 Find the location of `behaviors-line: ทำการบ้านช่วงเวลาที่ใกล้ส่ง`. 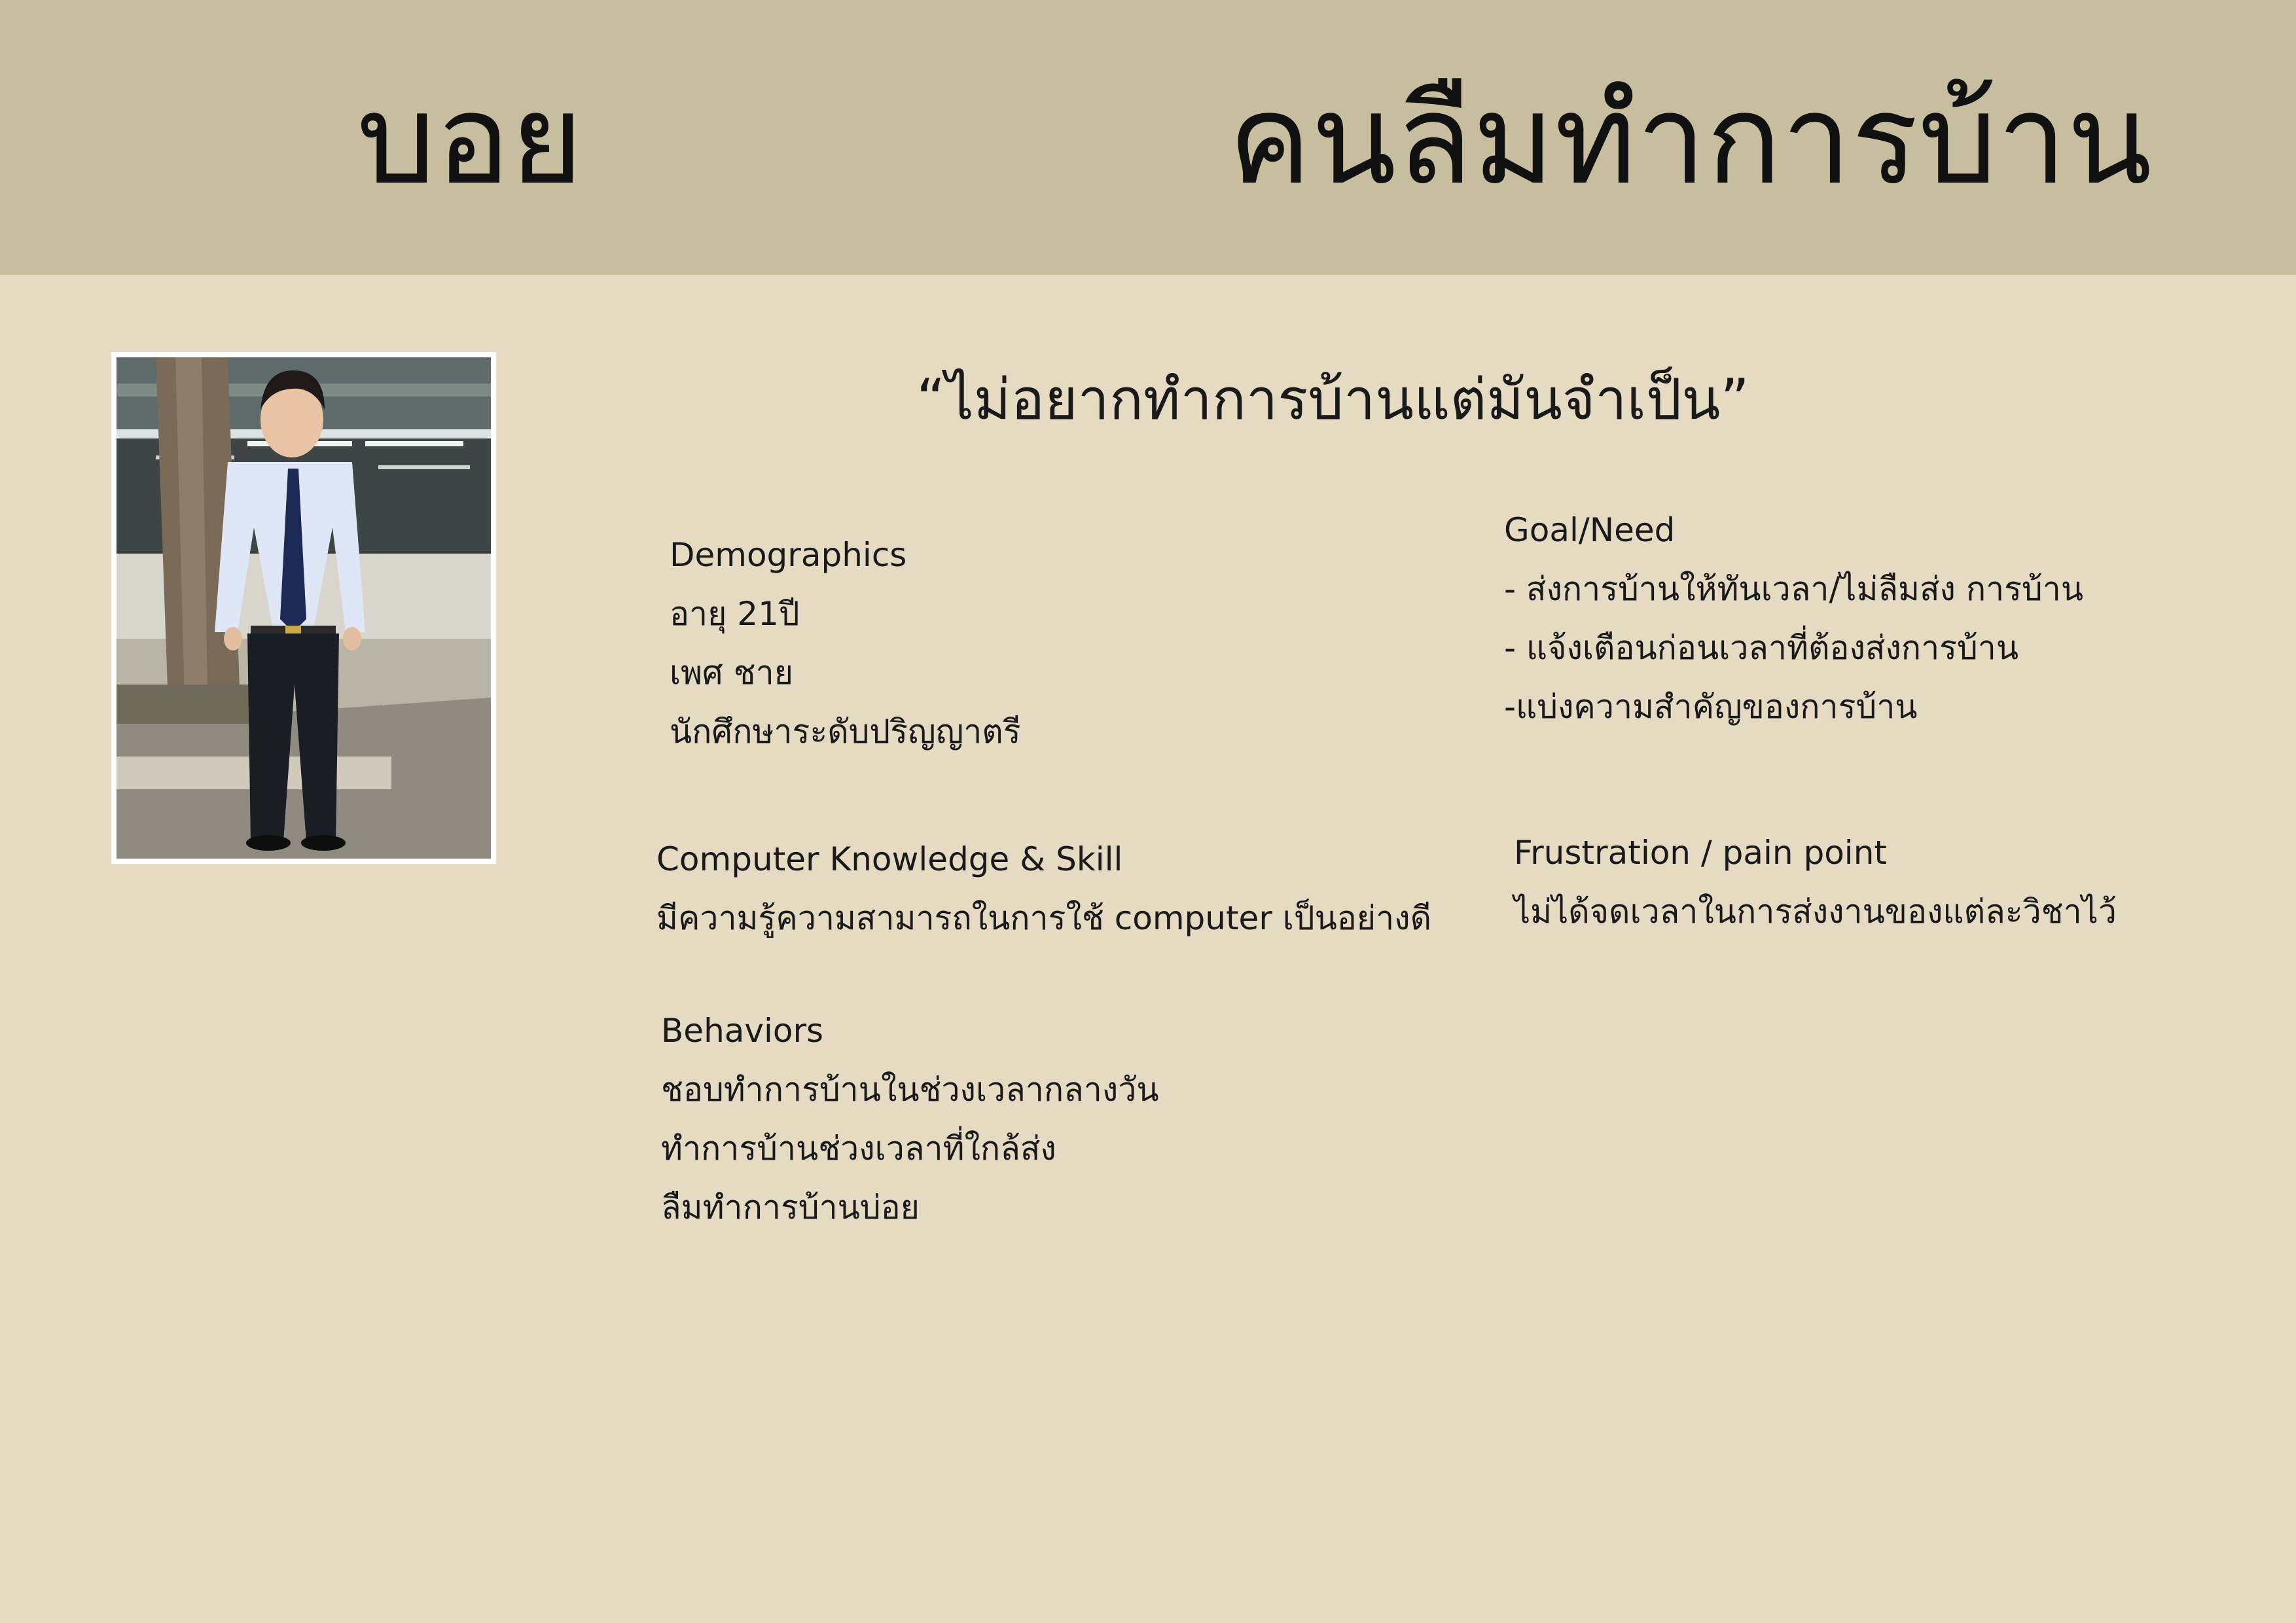

behaviors-line: ทำการบ้านช่วงเวลาที่ใกล้ส่ง is located at coordinates (858, 1149).